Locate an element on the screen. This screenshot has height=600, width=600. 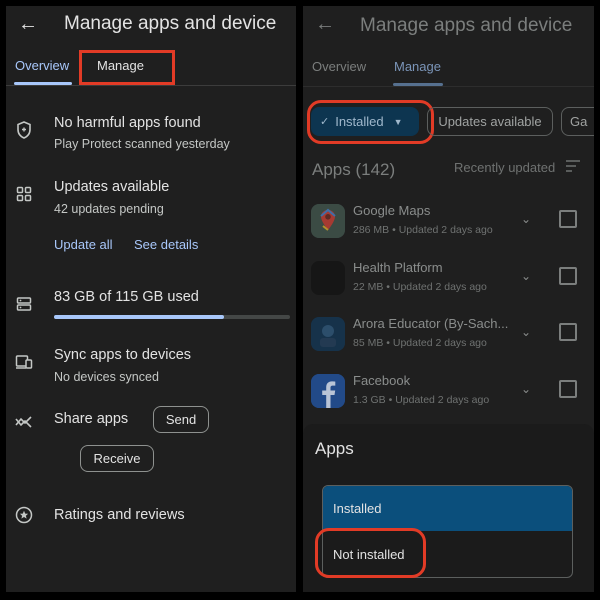
storage-icon is located at coordinates (24, 304).